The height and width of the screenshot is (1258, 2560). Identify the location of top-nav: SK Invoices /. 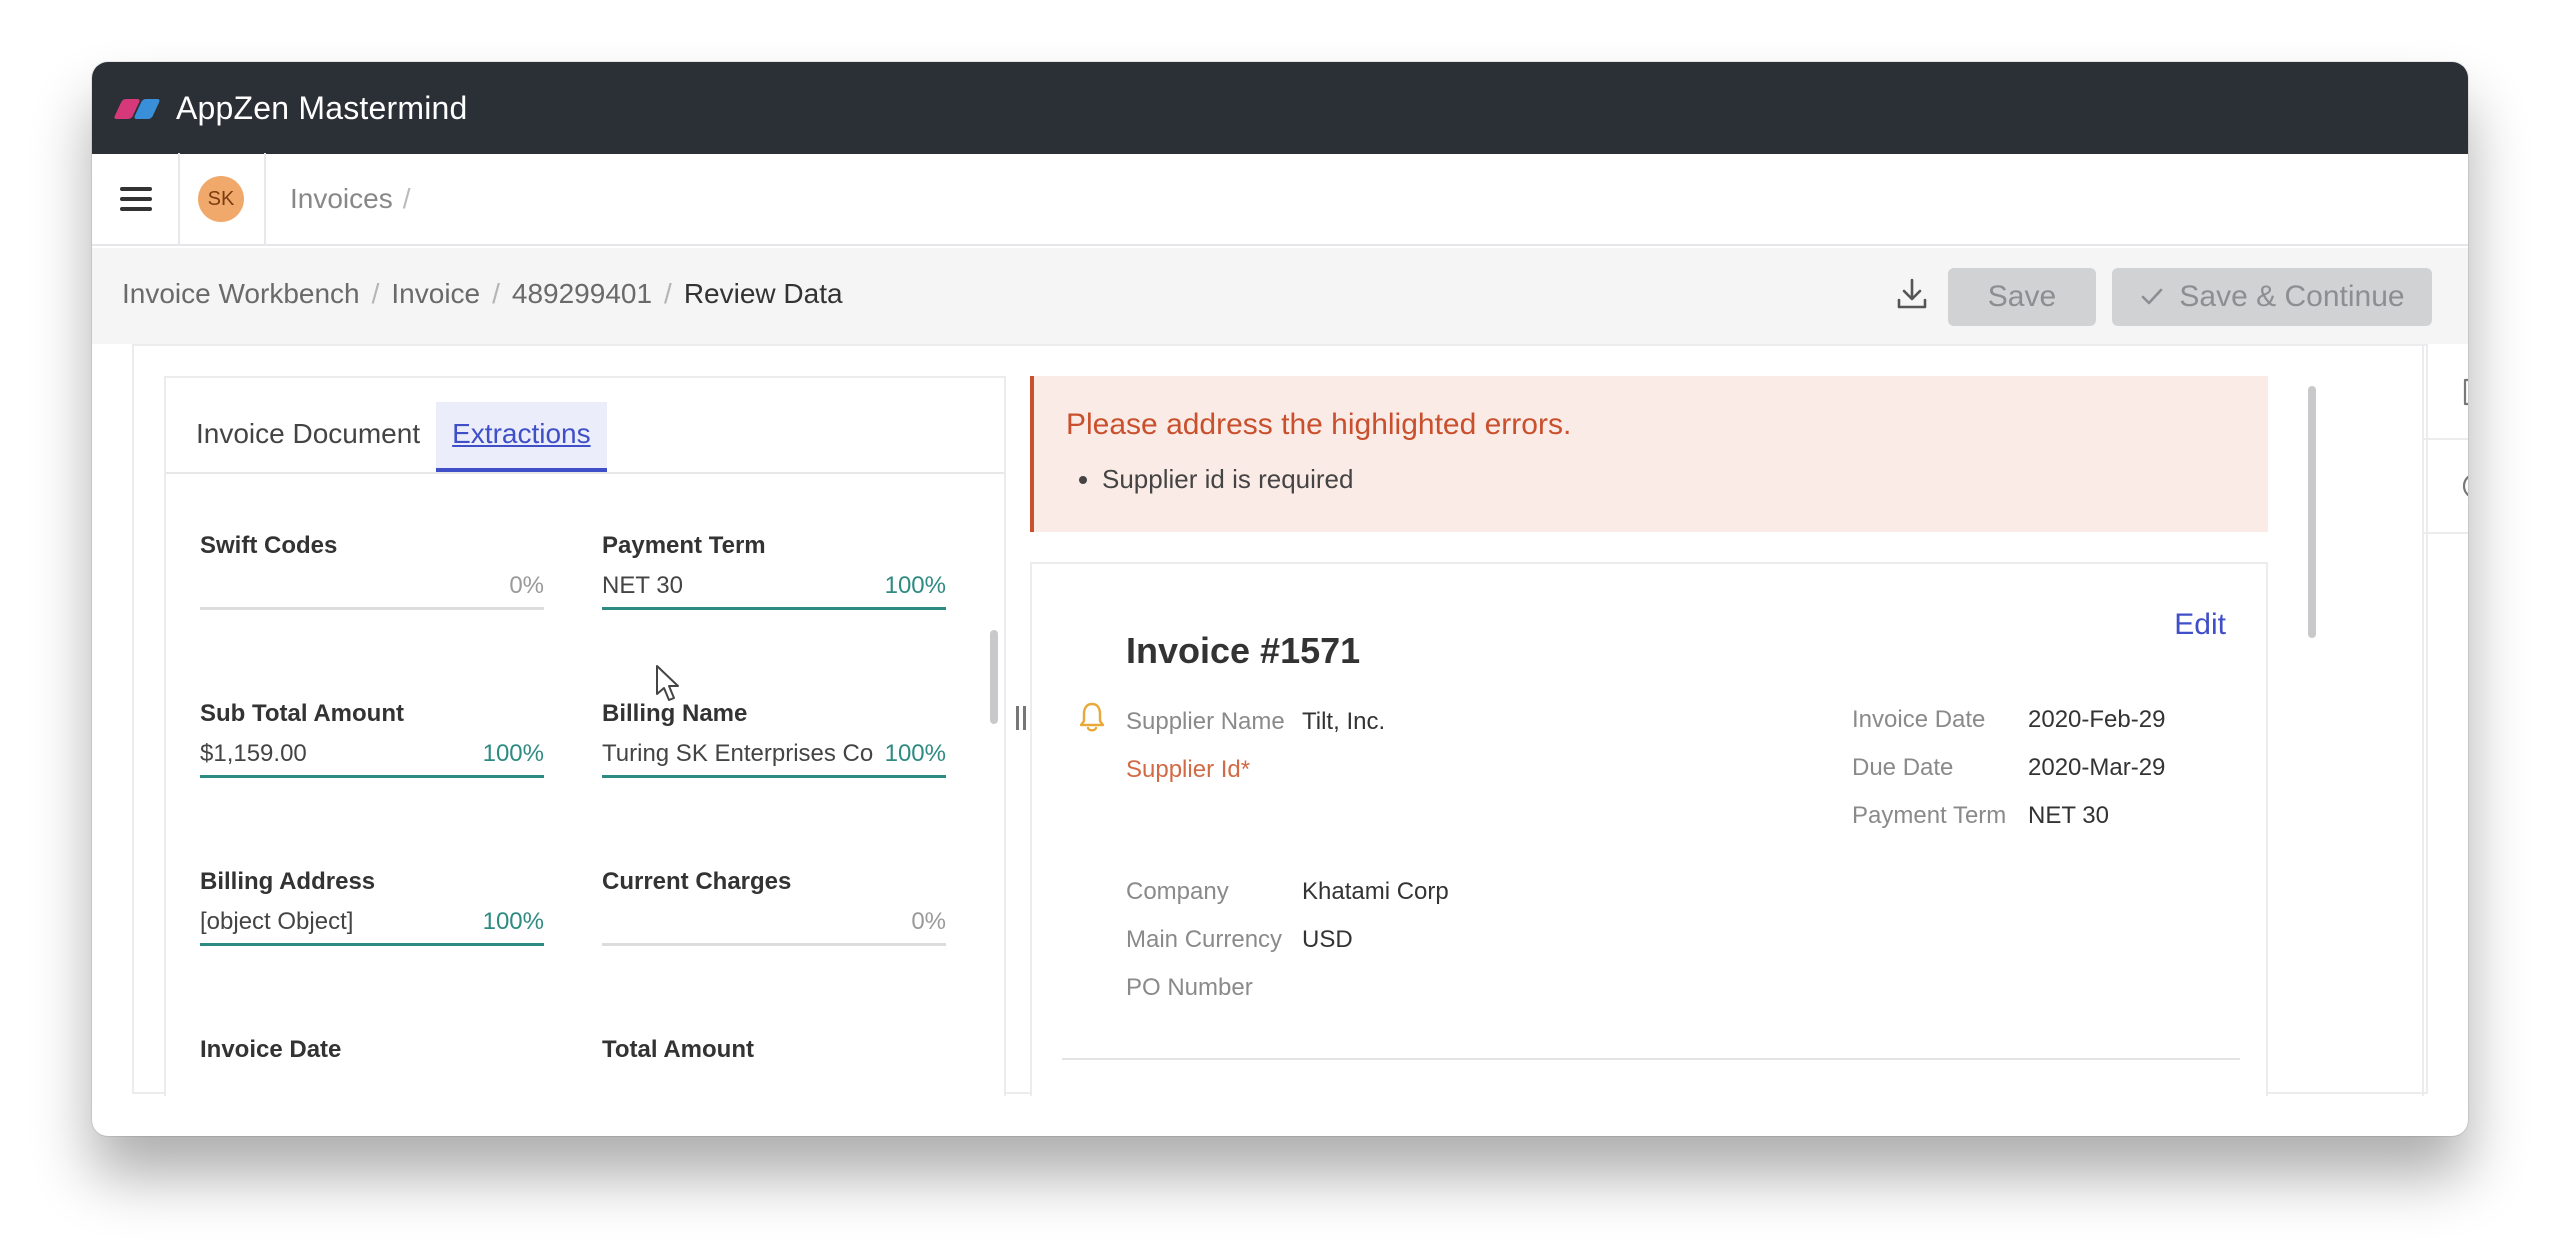
(1280, 199).